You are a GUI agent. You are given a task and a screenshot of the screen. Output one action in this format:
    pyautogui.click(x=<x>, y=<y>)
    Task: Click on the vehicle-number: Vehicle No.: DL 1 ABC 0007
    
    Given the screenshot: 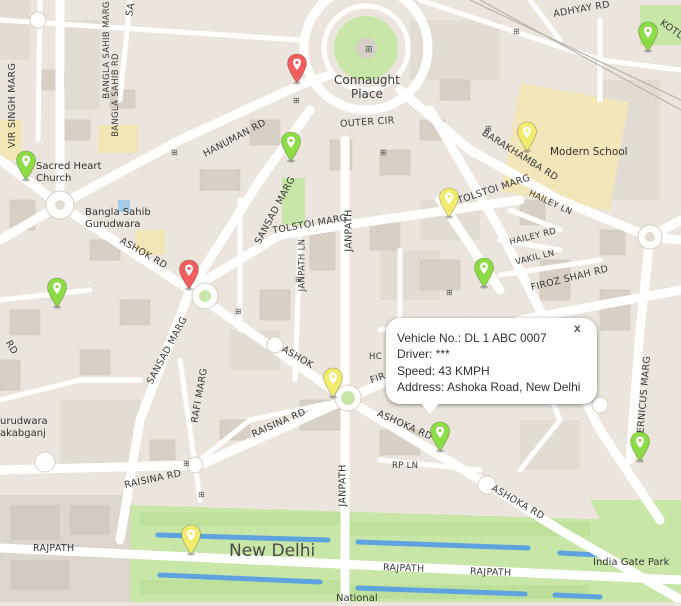 What is the action you would take?
    pyautogui.click(x=472, y=338)
    